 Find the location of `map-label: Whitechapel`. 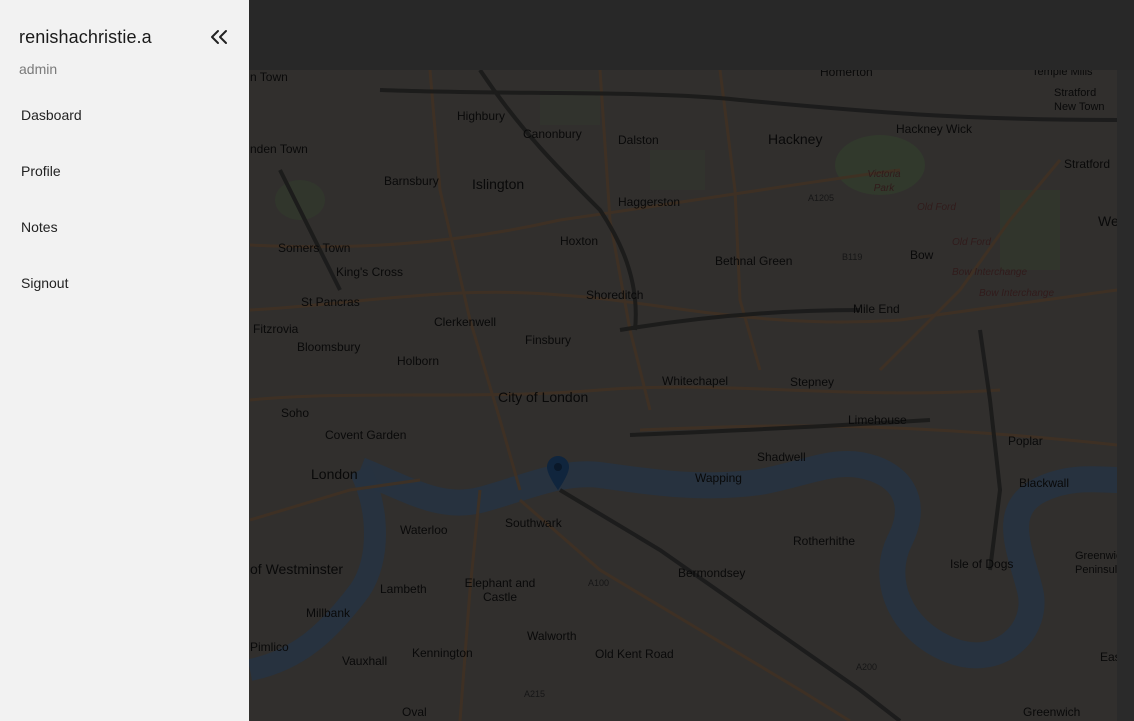

map-label: Whitechapel is located at coordinates (695, 381).